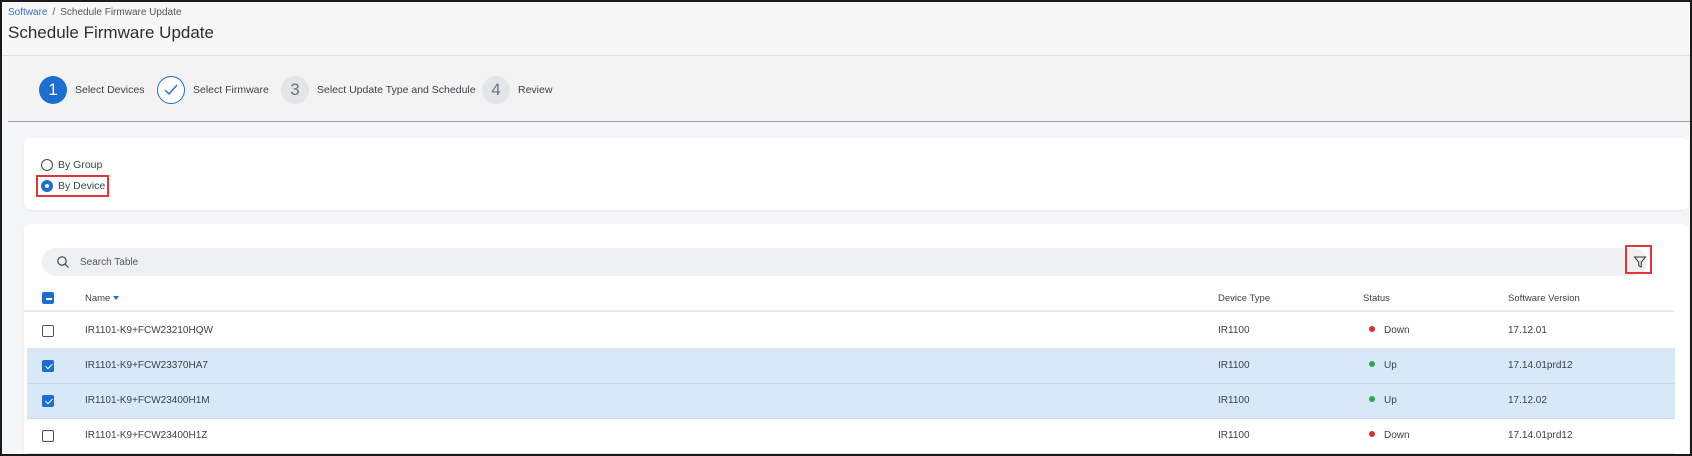 The image size is (1692, 456). I want to click on step-number-badge: 3, so click(295, 90).